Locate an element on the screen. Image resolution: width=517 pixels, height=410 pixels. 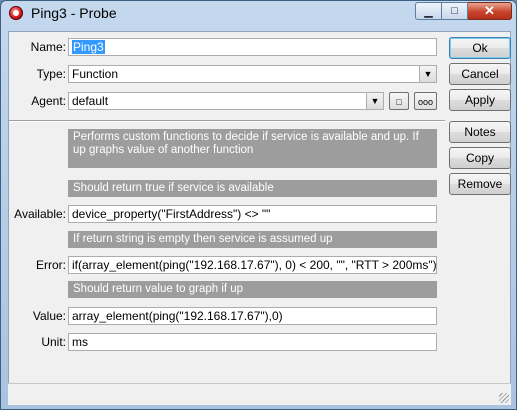
unit-label: Unit: is located at coordinates (53, 342).